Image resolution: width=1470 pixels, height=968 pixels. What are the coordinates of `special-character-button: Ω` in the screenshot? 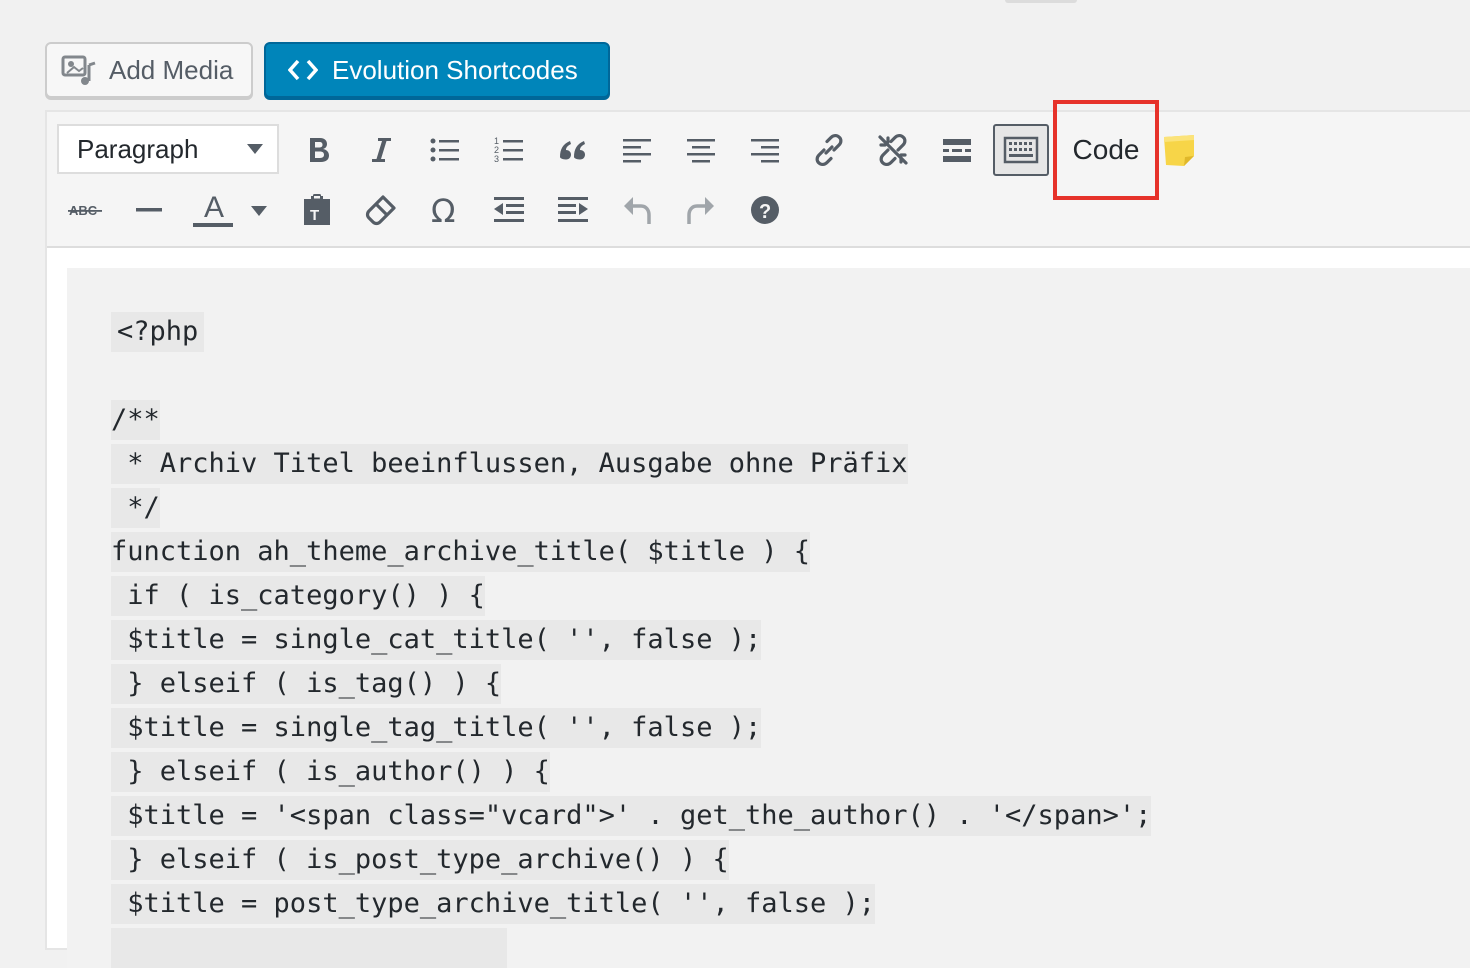 It's located at (445, 210).